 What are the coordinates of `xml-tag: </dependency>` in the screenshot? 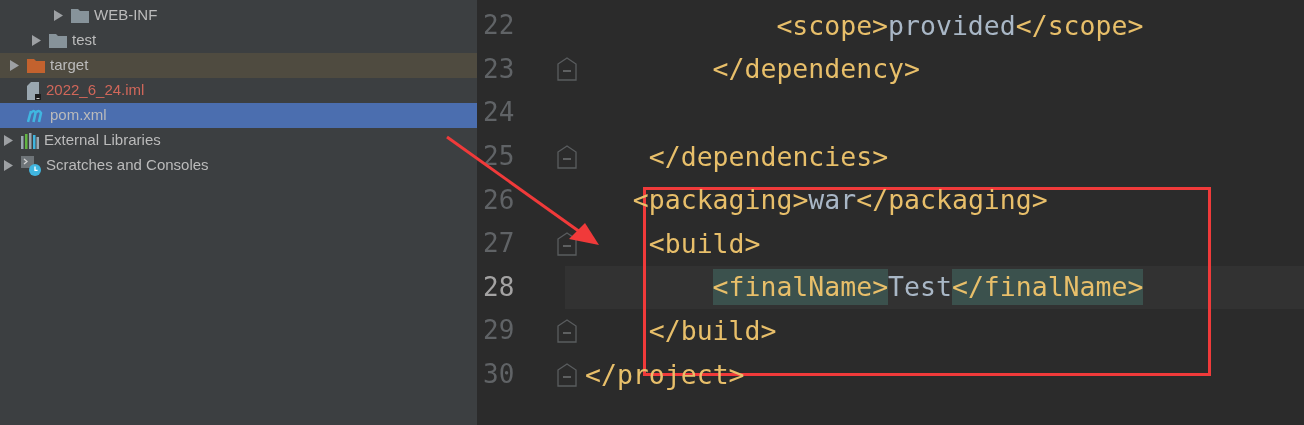 It's located at (816, 69).